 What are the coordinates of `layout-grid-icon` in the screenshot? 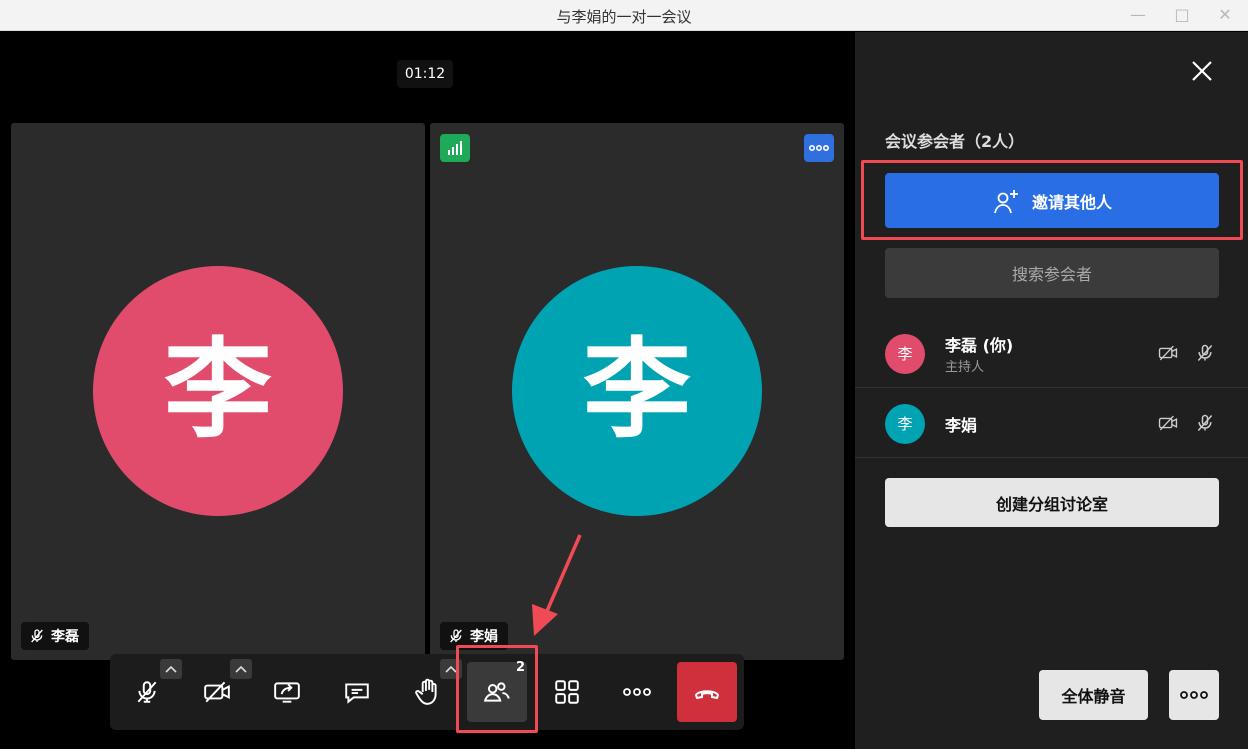 It's located at (567, 692).